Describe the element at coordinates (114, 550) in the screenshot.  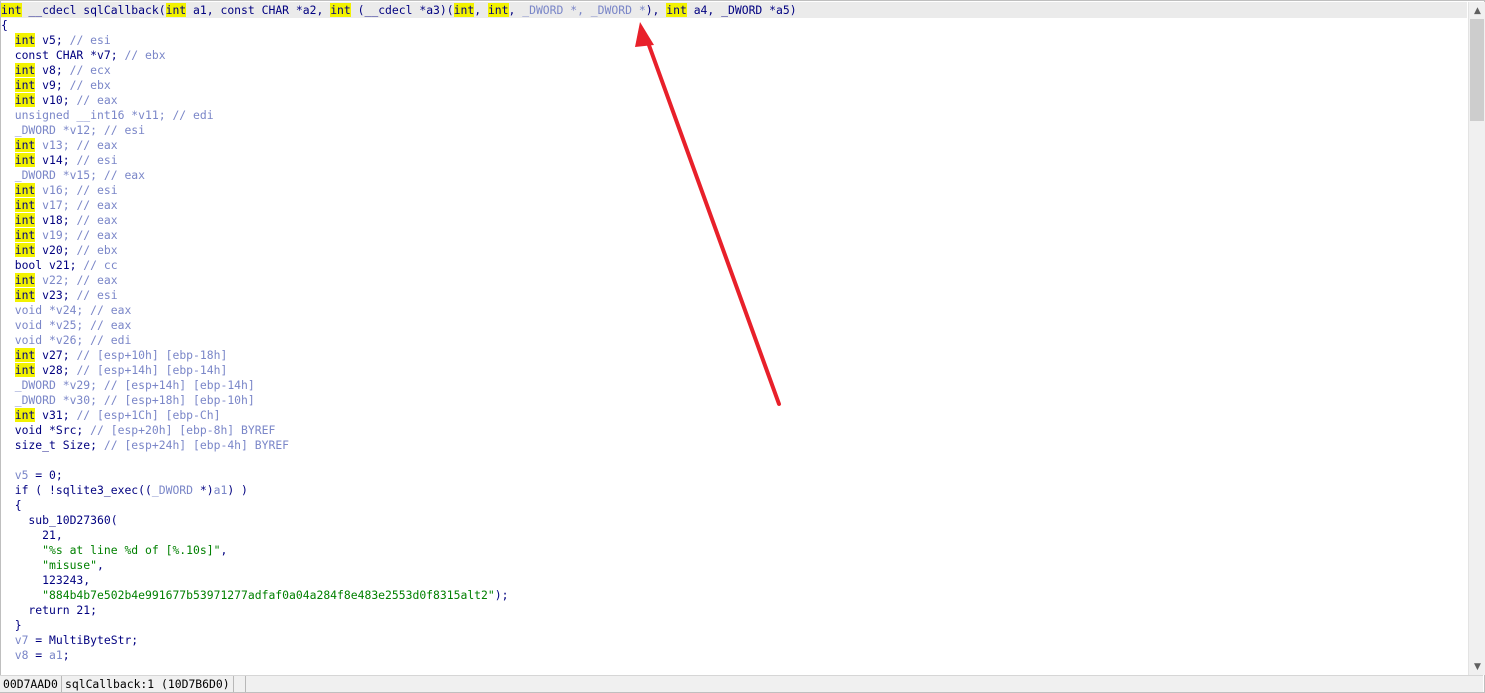
I see `code-line: "%s at line %d of [%.10s]",` at that location.